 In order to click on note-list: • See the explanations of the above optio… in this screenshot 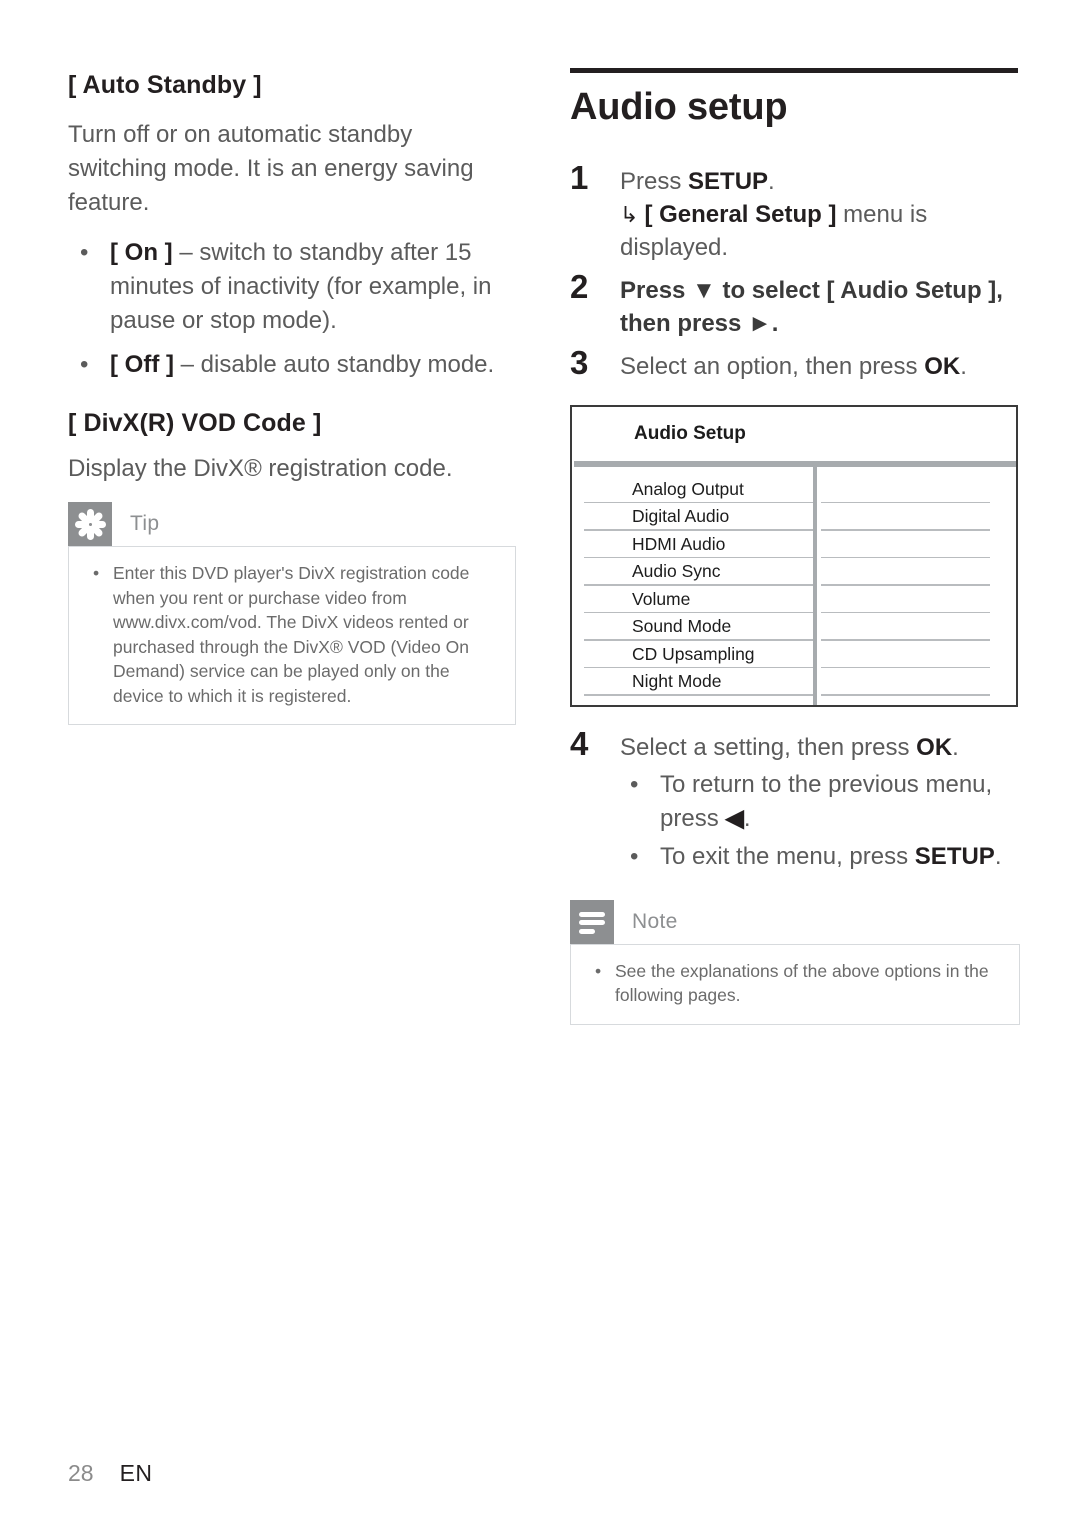, I will do `click(795, 983)`.